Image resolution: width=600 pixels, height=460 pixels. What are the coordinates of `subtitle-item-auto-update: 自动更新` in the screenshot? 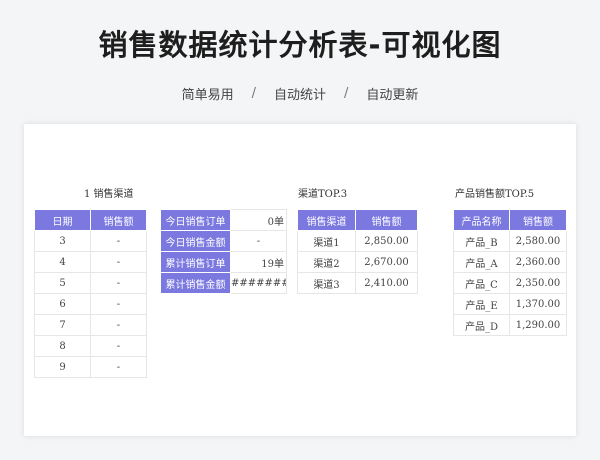 It's located at (392, 95).